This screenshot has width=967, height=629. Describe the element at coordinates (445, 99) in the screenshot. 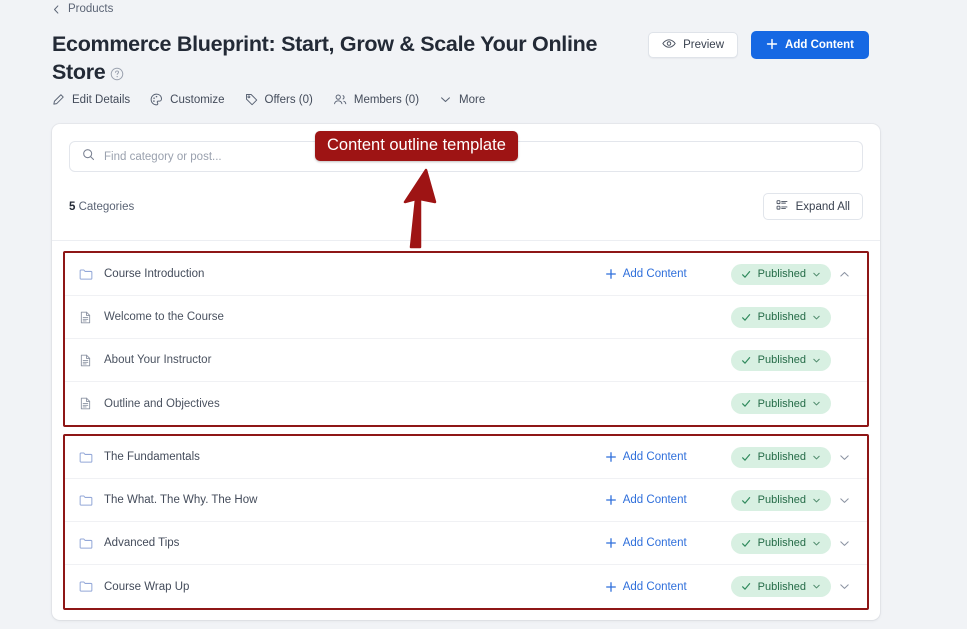

I see `chevron-down-icon` at that location.